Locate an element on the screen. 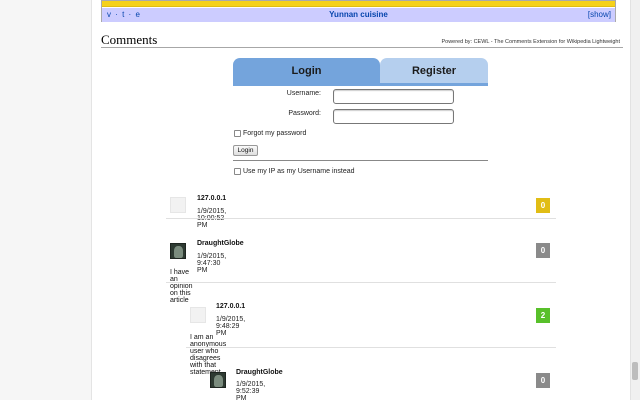 The height and width of the screenshot is (400, 640). comment-score-badge: 2 is located at coordinates (543, 315).